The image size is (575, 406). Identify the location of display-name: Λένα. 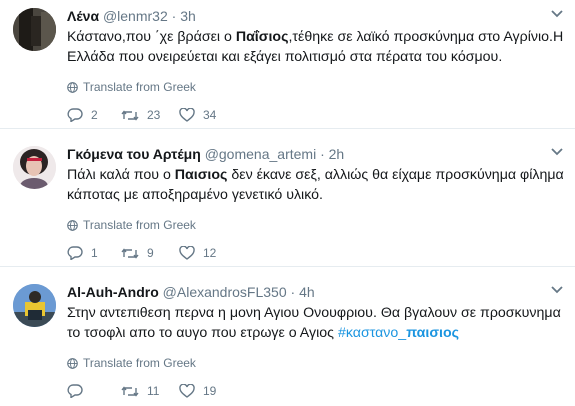
(83, 16).